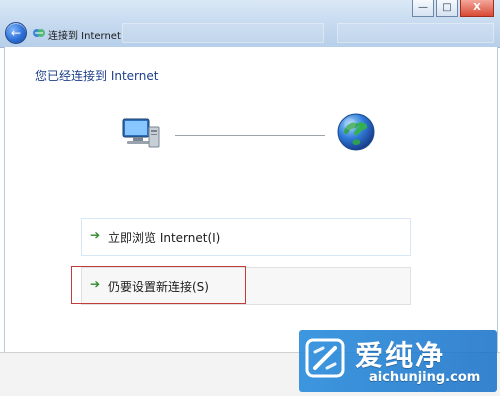 The image size is (500, 396). I want to click on window-controls: — □ X, so click(453, 9).